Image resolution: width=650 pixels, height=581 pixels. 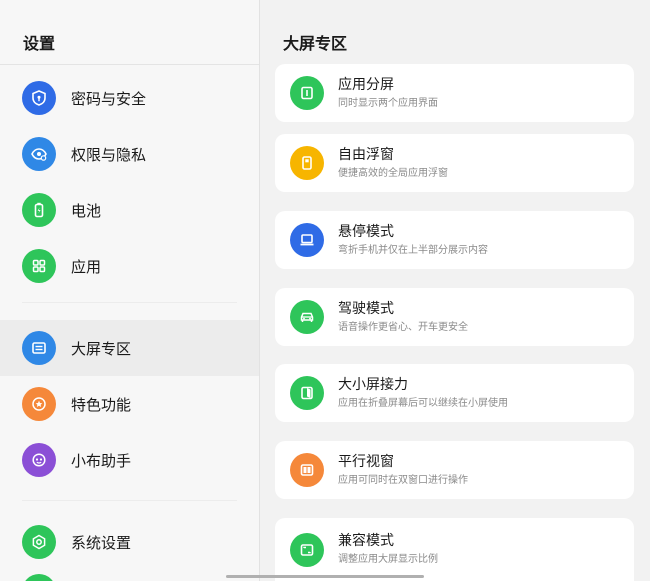 I want to click on car-icon, so click(x=307, y=317).